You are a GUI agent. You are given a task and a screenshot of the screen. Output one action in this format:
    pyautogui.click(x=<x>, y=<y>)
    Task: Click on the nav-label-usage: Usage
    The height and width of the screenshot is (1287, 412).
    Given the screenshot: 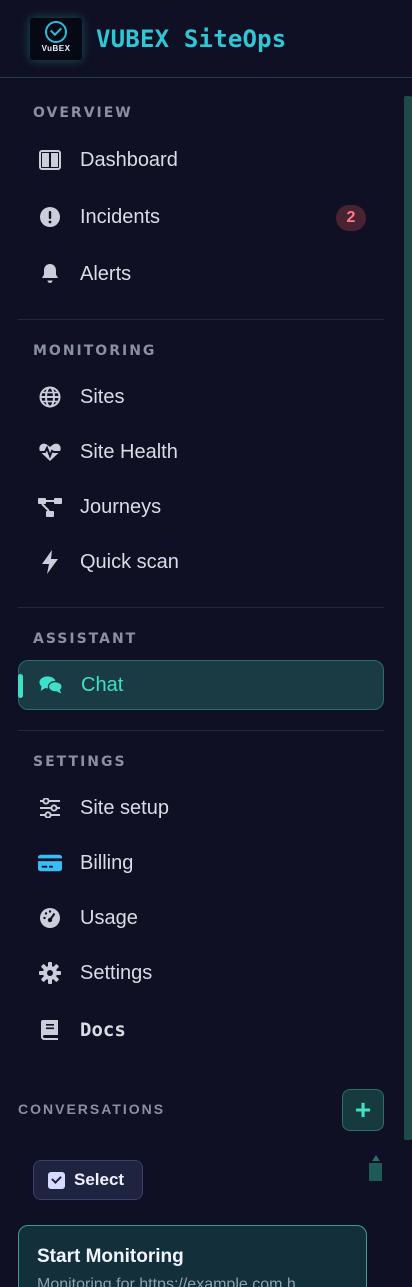 What is the action you would take?
    pyautogui.click(x=109, y=917)
    